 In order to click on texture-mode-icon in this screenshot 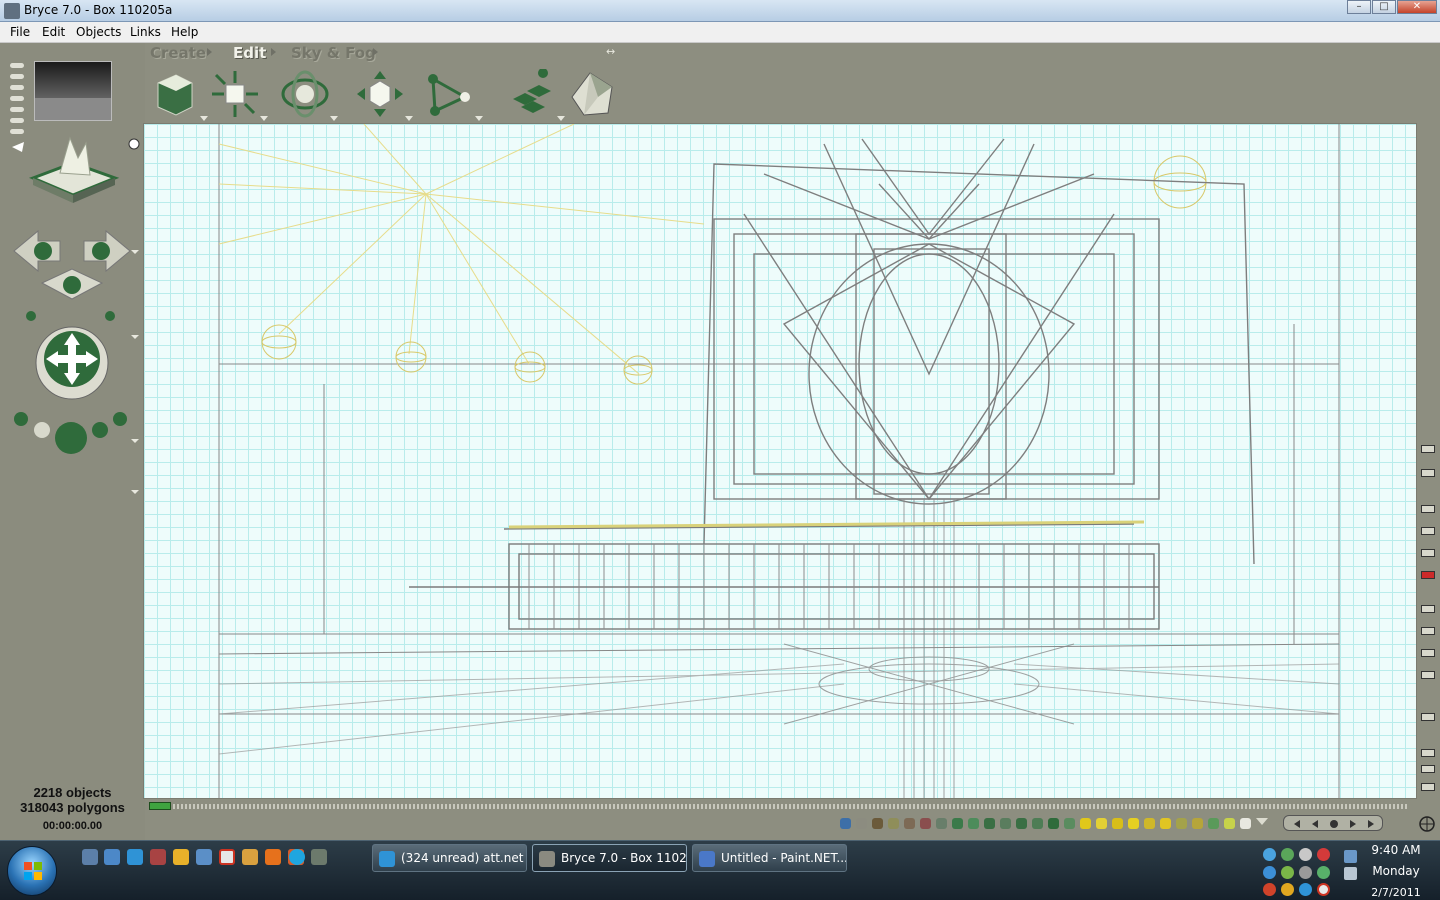, I will do `click(1428, 531)`.